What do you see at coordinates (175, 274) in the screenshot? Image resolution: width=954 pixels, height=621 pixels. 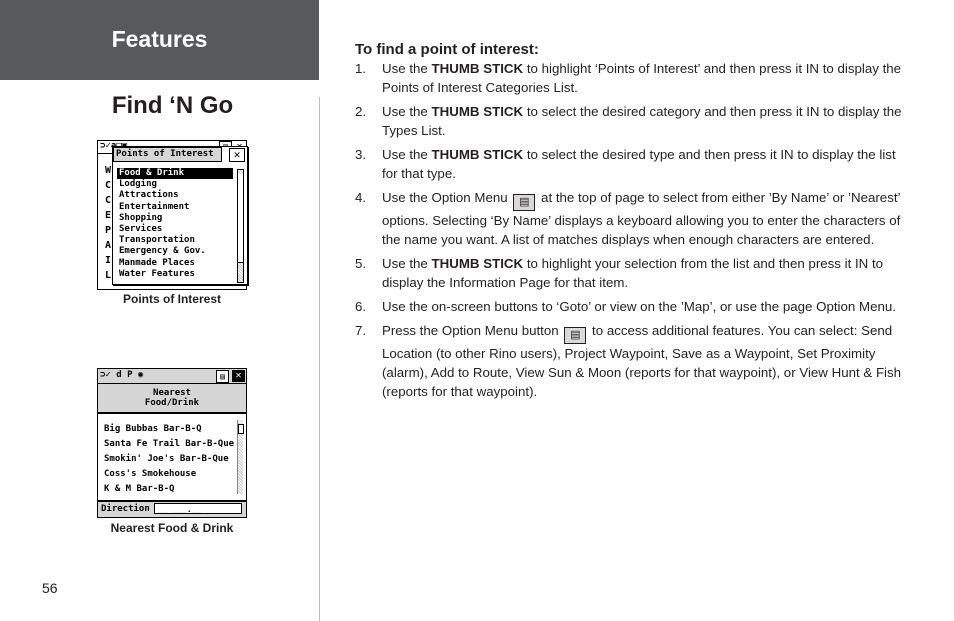 I see `list-item: Water Features` at bounding box center [175, 274].